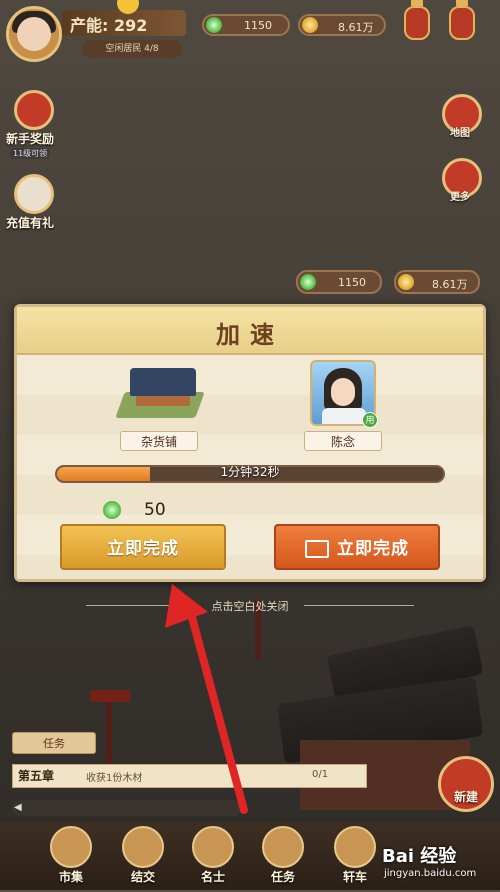 Image resolution: width=500 pixels, height=892 pixels. Describe the element at coordinates (465, 797) in the screenshot. I see `new-build-label: 新建` at that location.